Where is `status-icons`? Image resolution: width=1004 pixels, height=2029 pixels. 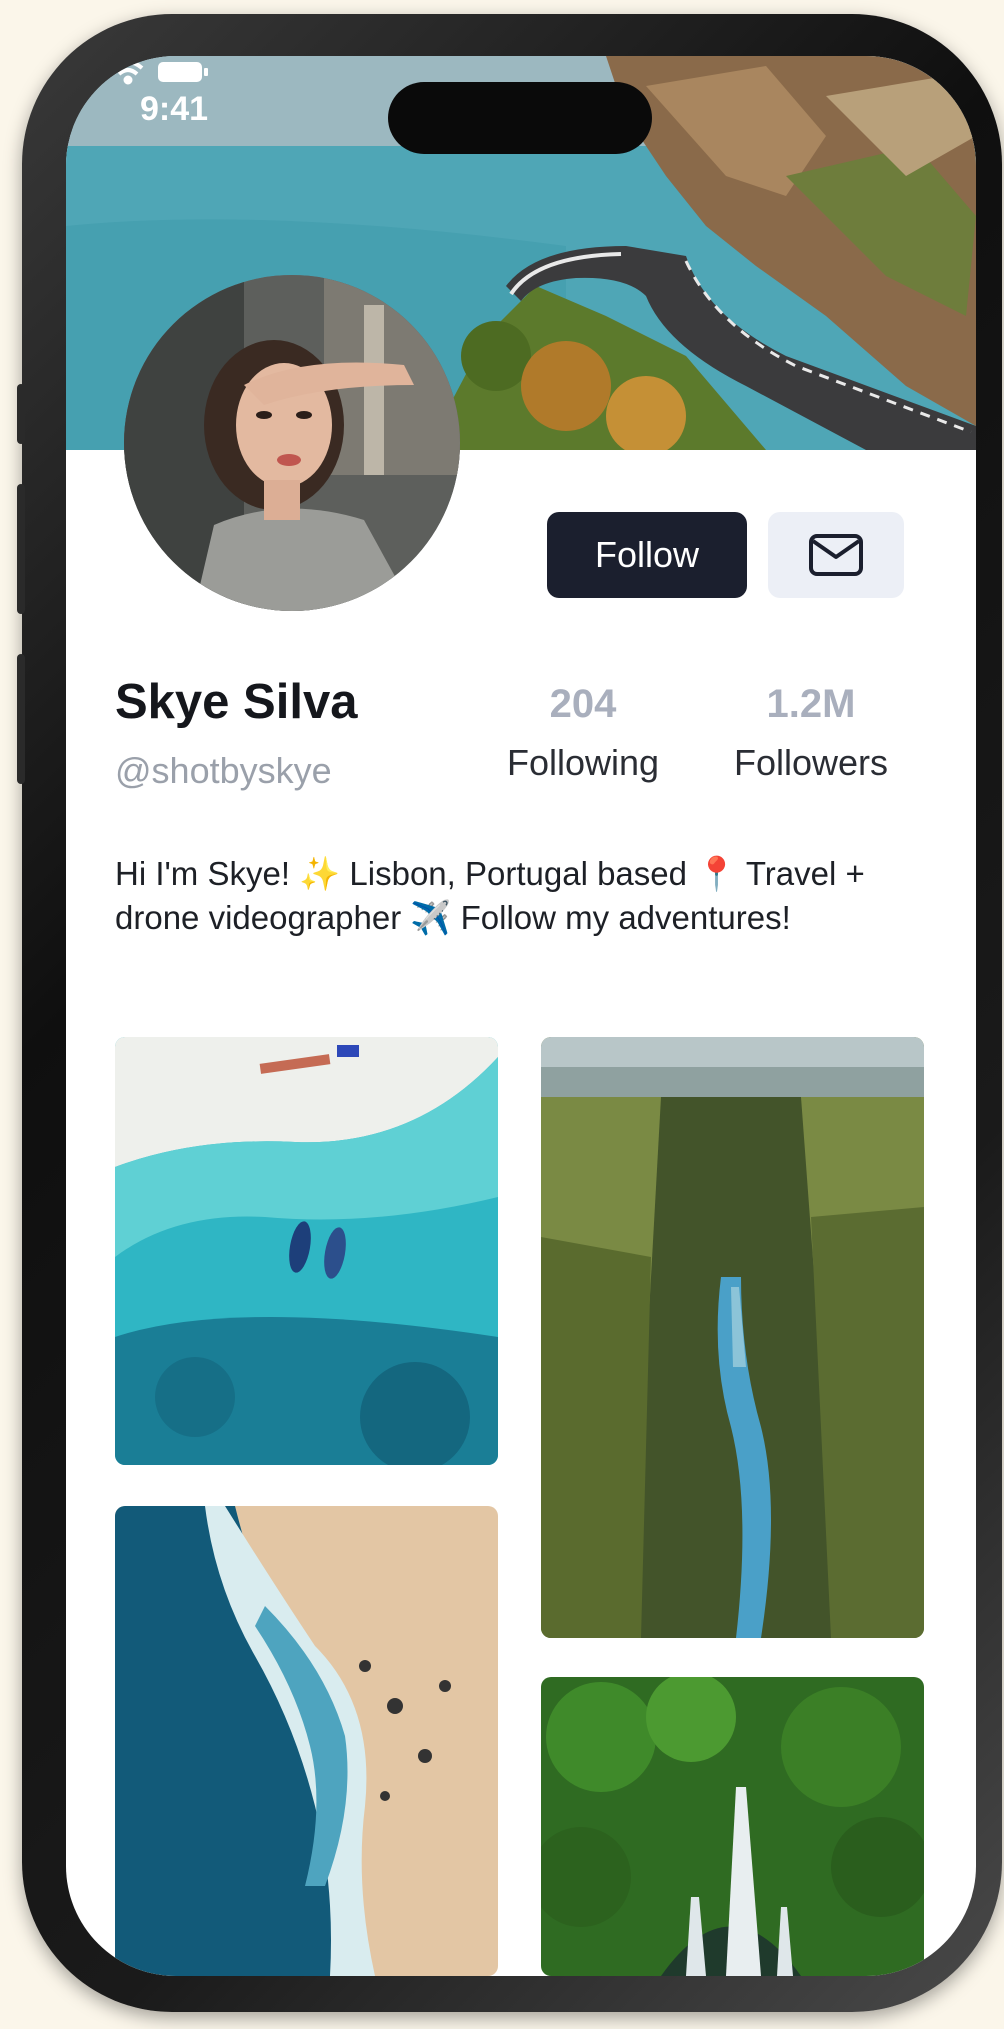 status-icons is located at coordinates (137, 72).